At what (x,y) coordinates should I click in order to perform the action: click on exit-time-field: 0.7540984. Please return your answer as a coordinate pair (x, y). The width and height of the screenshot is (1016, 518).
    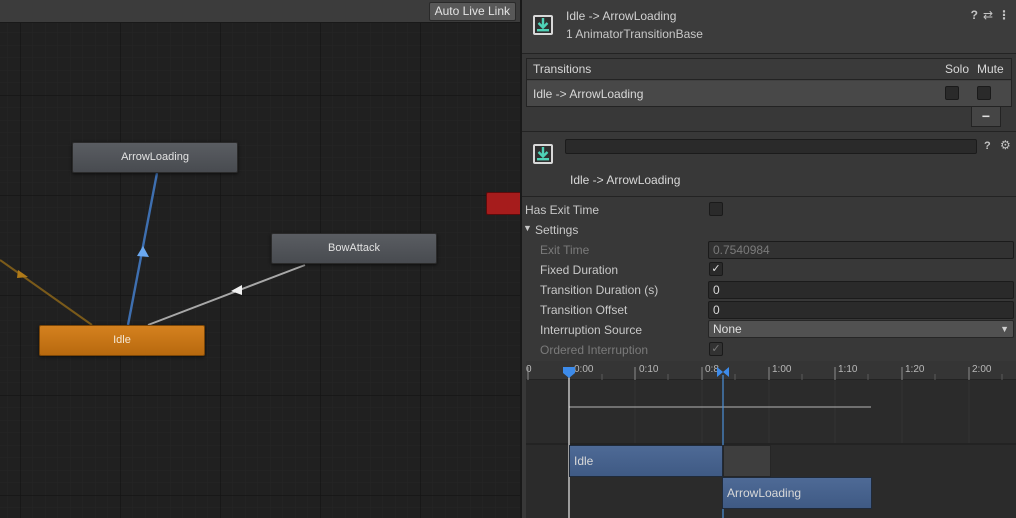
    Looking at the image, I should click on (861, 250).